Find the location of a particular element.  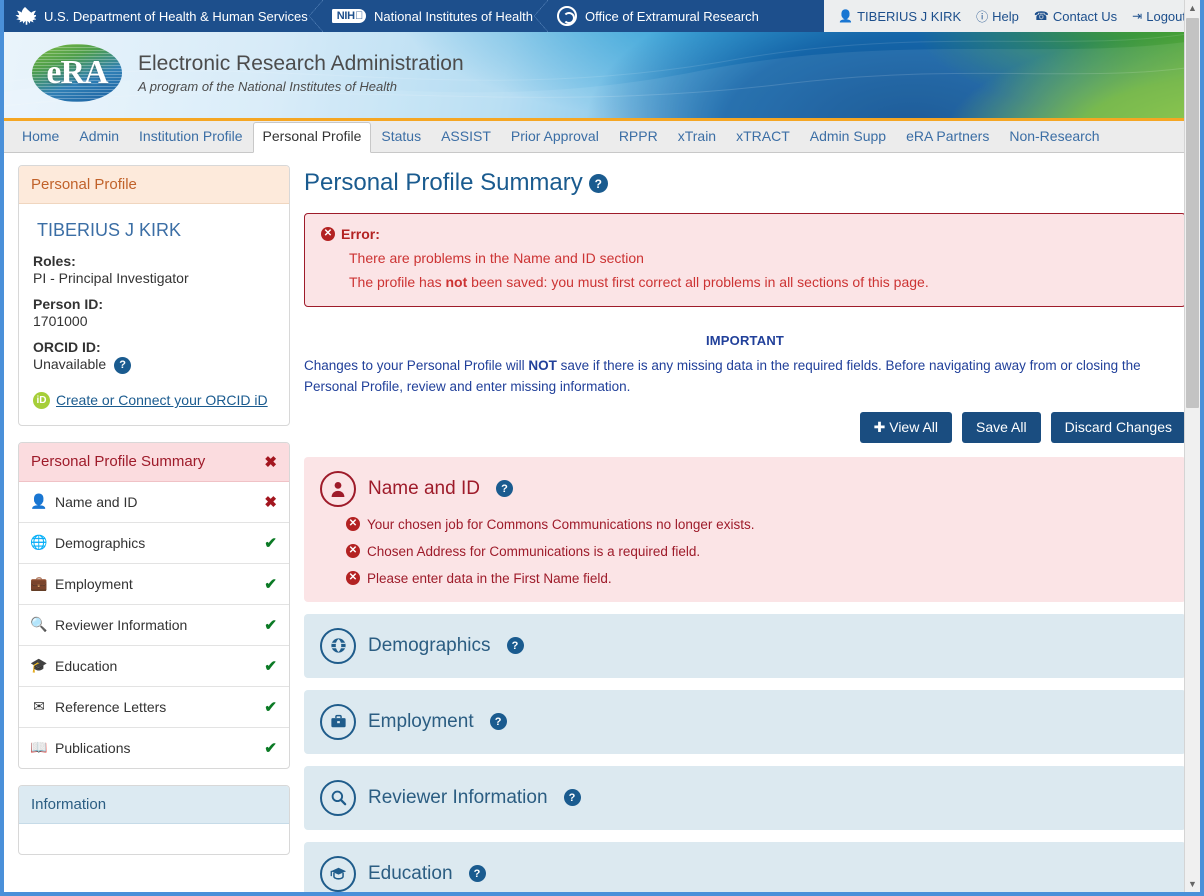

summary-card-error-icon: ✖ is located at coordinates (270, 462).